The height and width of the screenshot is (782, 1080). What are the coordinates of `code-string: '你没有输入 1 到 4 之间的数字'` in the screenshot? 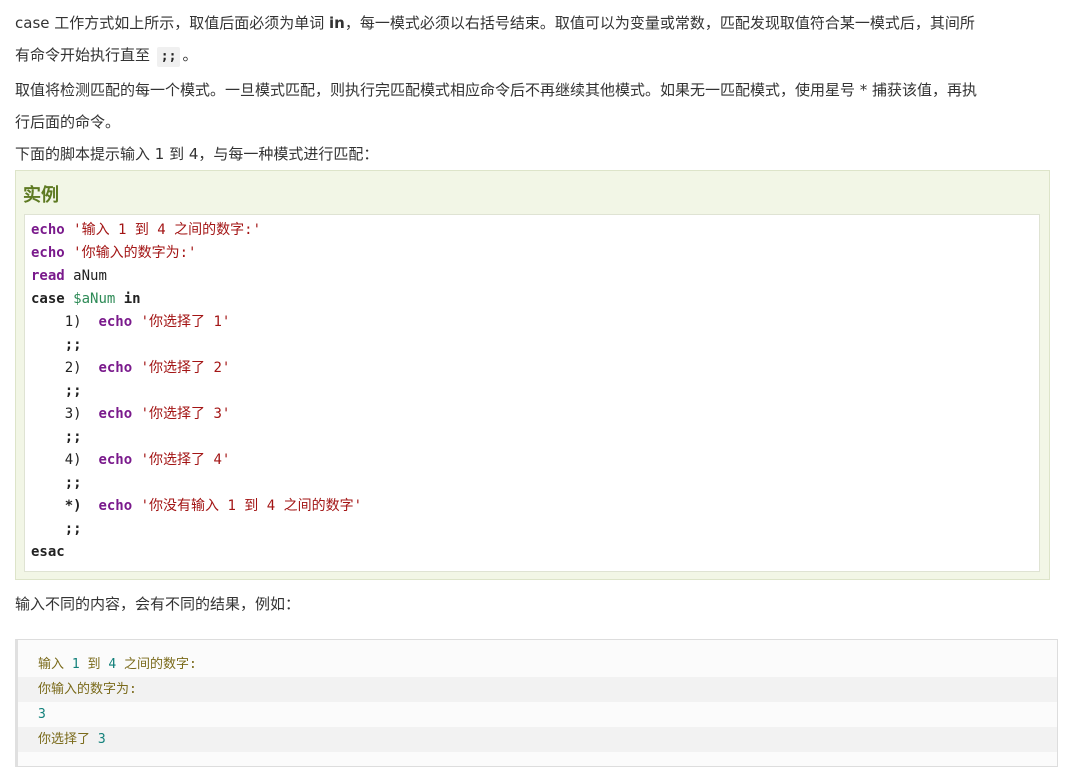 It's located at (251, 506).